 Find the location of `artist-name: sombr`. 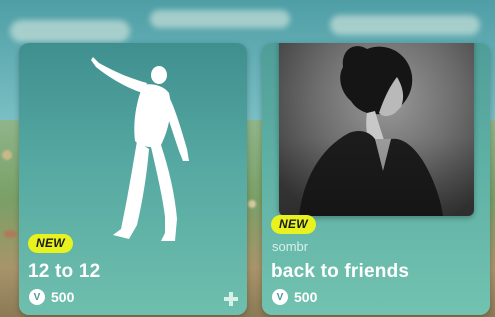

artist-name: sombr is located at coordinates (290, 246).